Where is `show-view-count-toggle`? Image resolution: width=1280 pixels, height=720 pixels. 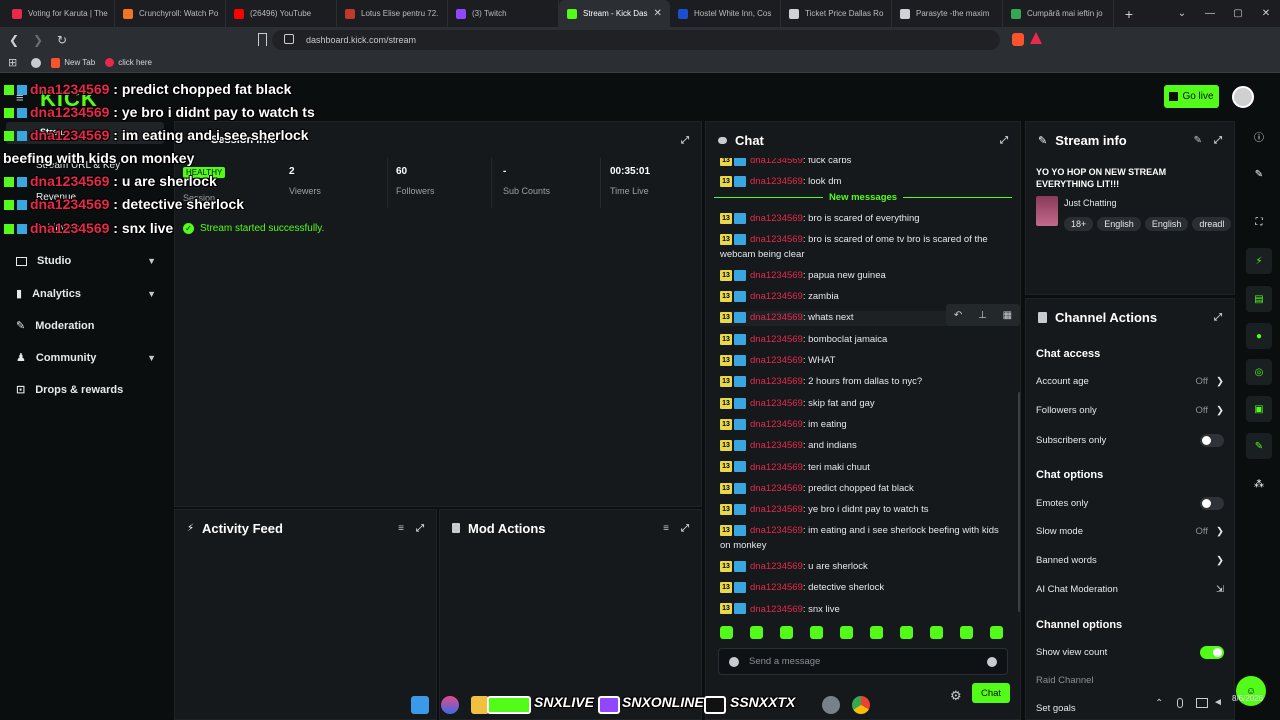 show-view-count-toggle is located at coordinates (1212, 652).